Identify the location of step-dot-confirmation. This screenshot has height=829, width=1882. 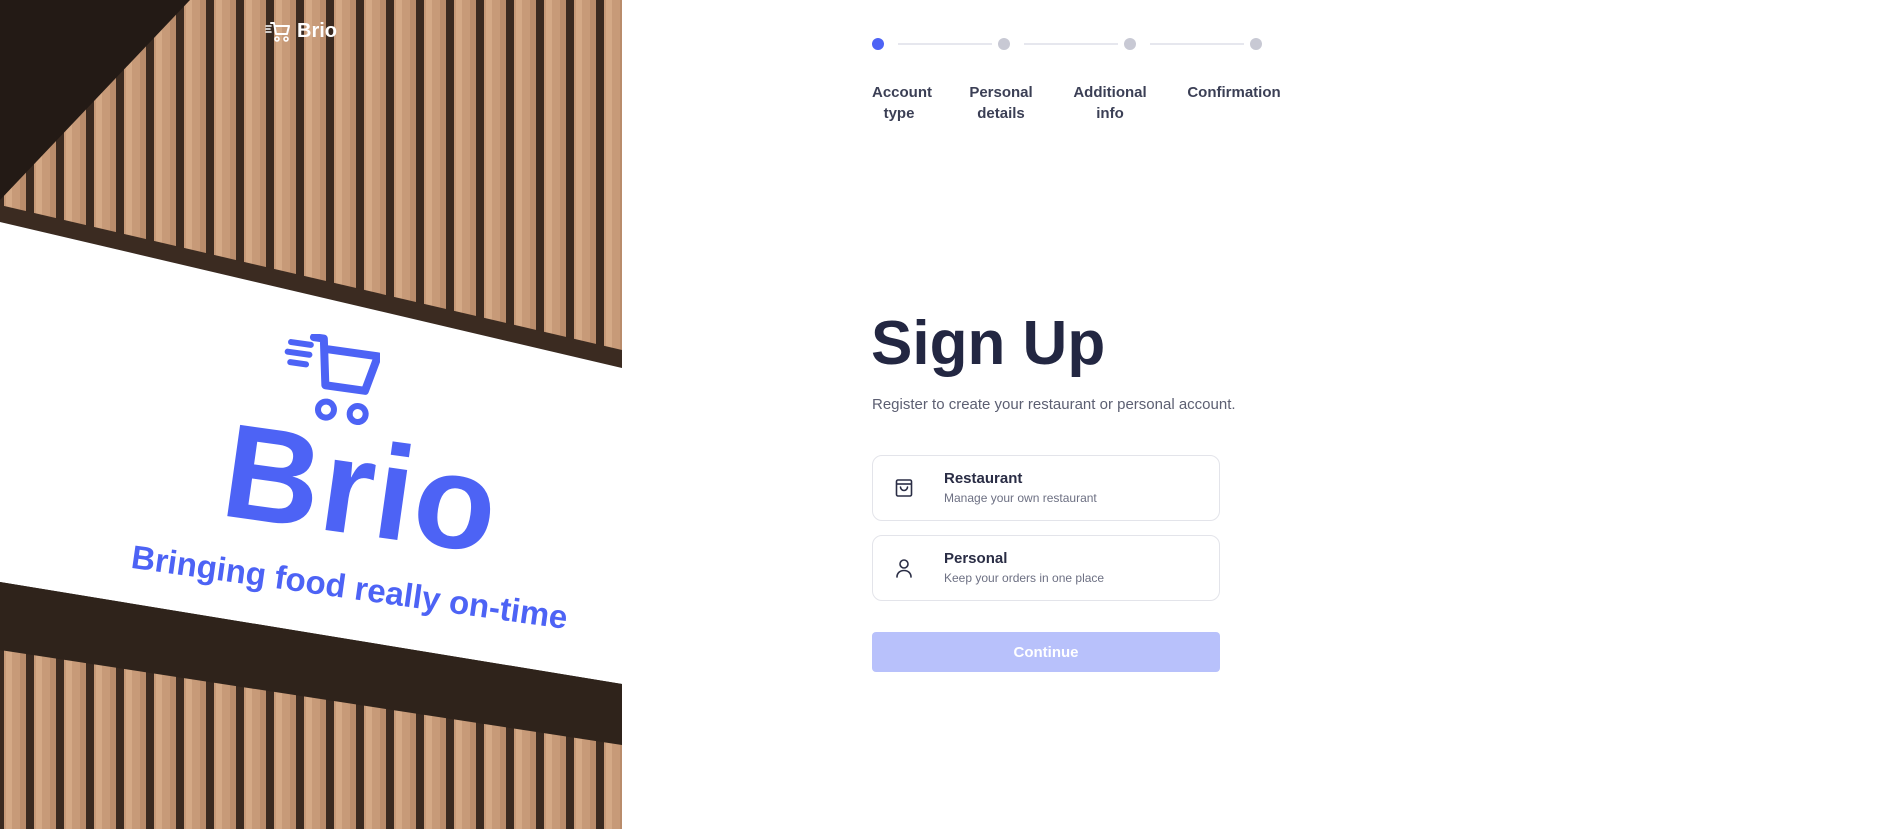
(1256, 44).